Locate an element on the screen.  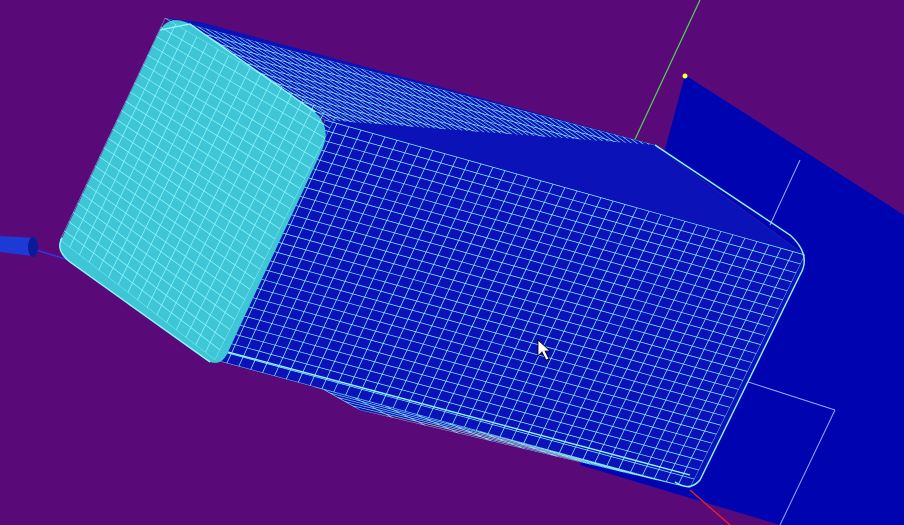
cone-glyph-icon is located at coordinates (19, 246).